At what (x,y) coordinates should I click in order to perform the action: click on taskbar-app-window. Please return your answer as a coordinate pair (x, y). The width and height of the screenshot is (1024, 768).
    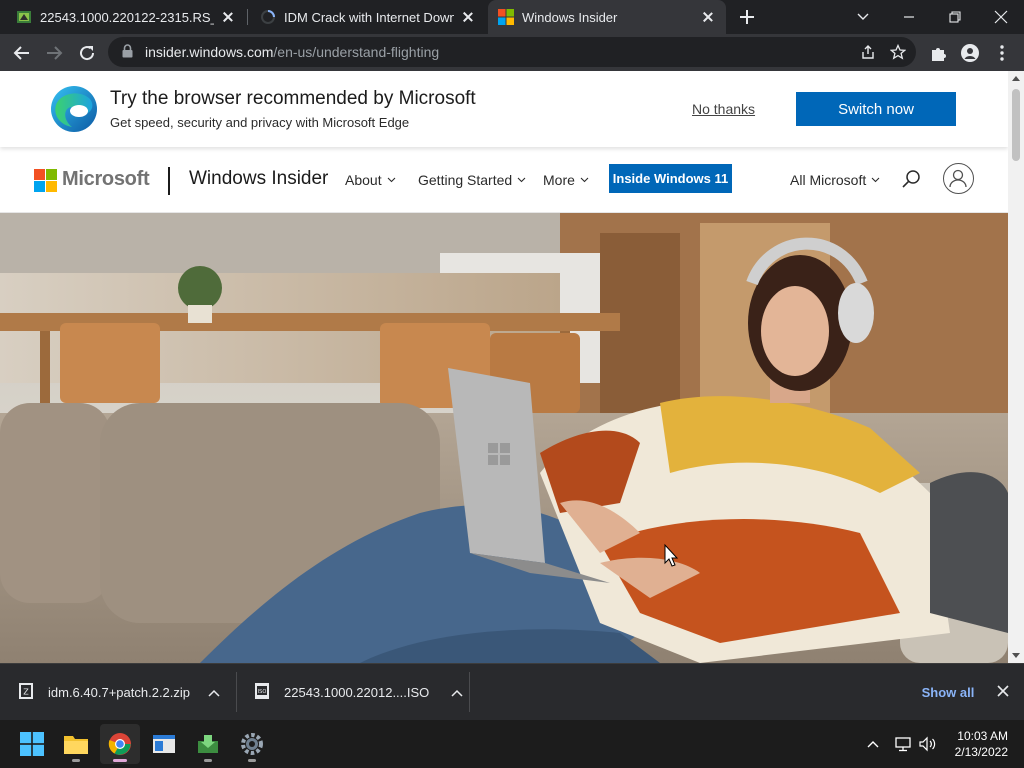
    Looking at the image, I should click on (164, 744).